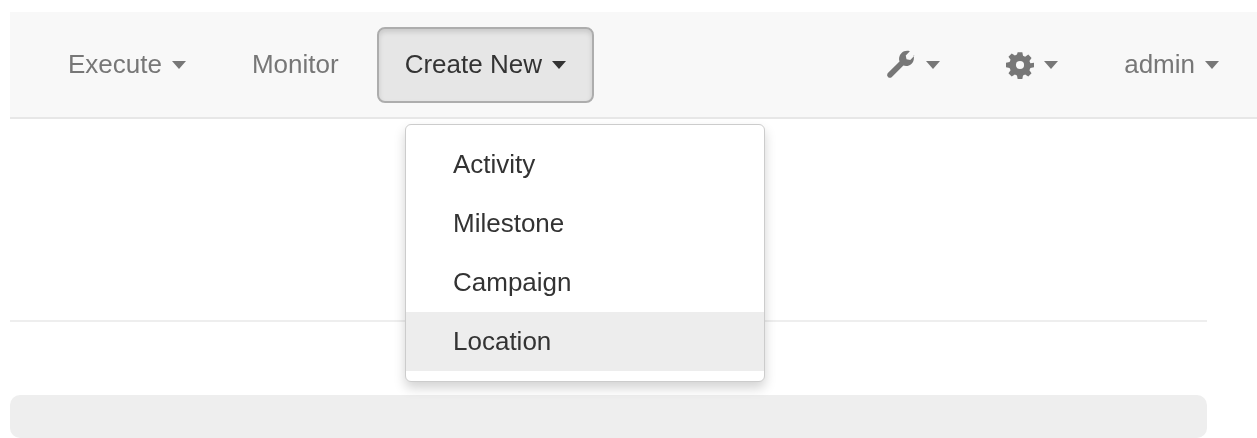 The width and height of the screenshot is (1257, 438). Describe the element at coordinates (901, 64) in the screenshot. I see `wrench-icon` at that location.